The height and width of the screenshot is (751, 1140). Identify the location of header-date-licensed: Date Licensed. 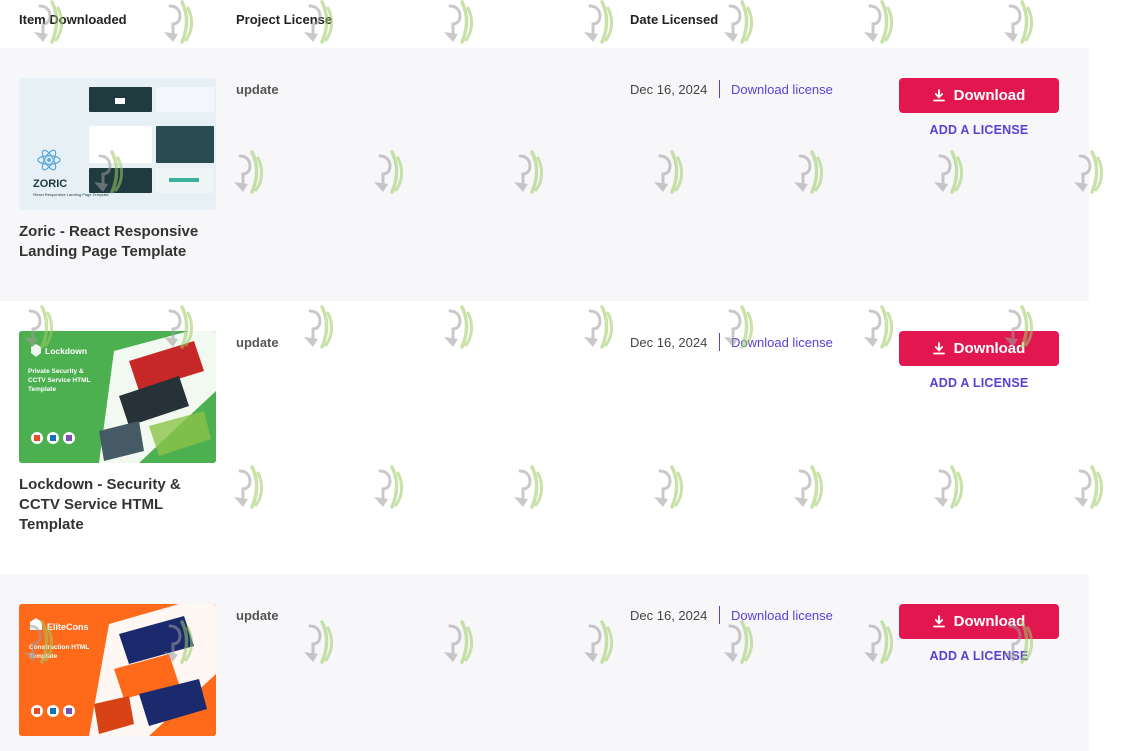
(674, 19).